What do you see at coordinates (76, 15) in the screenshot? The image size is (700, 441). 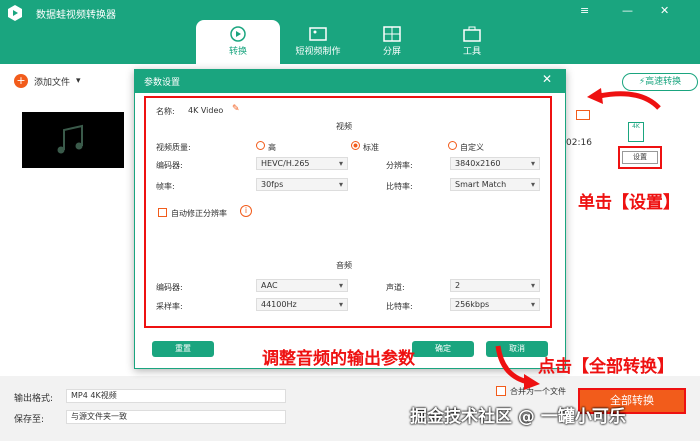 I see `app-title: 数据蛙视频转换器` at bounding box center [76, 15].